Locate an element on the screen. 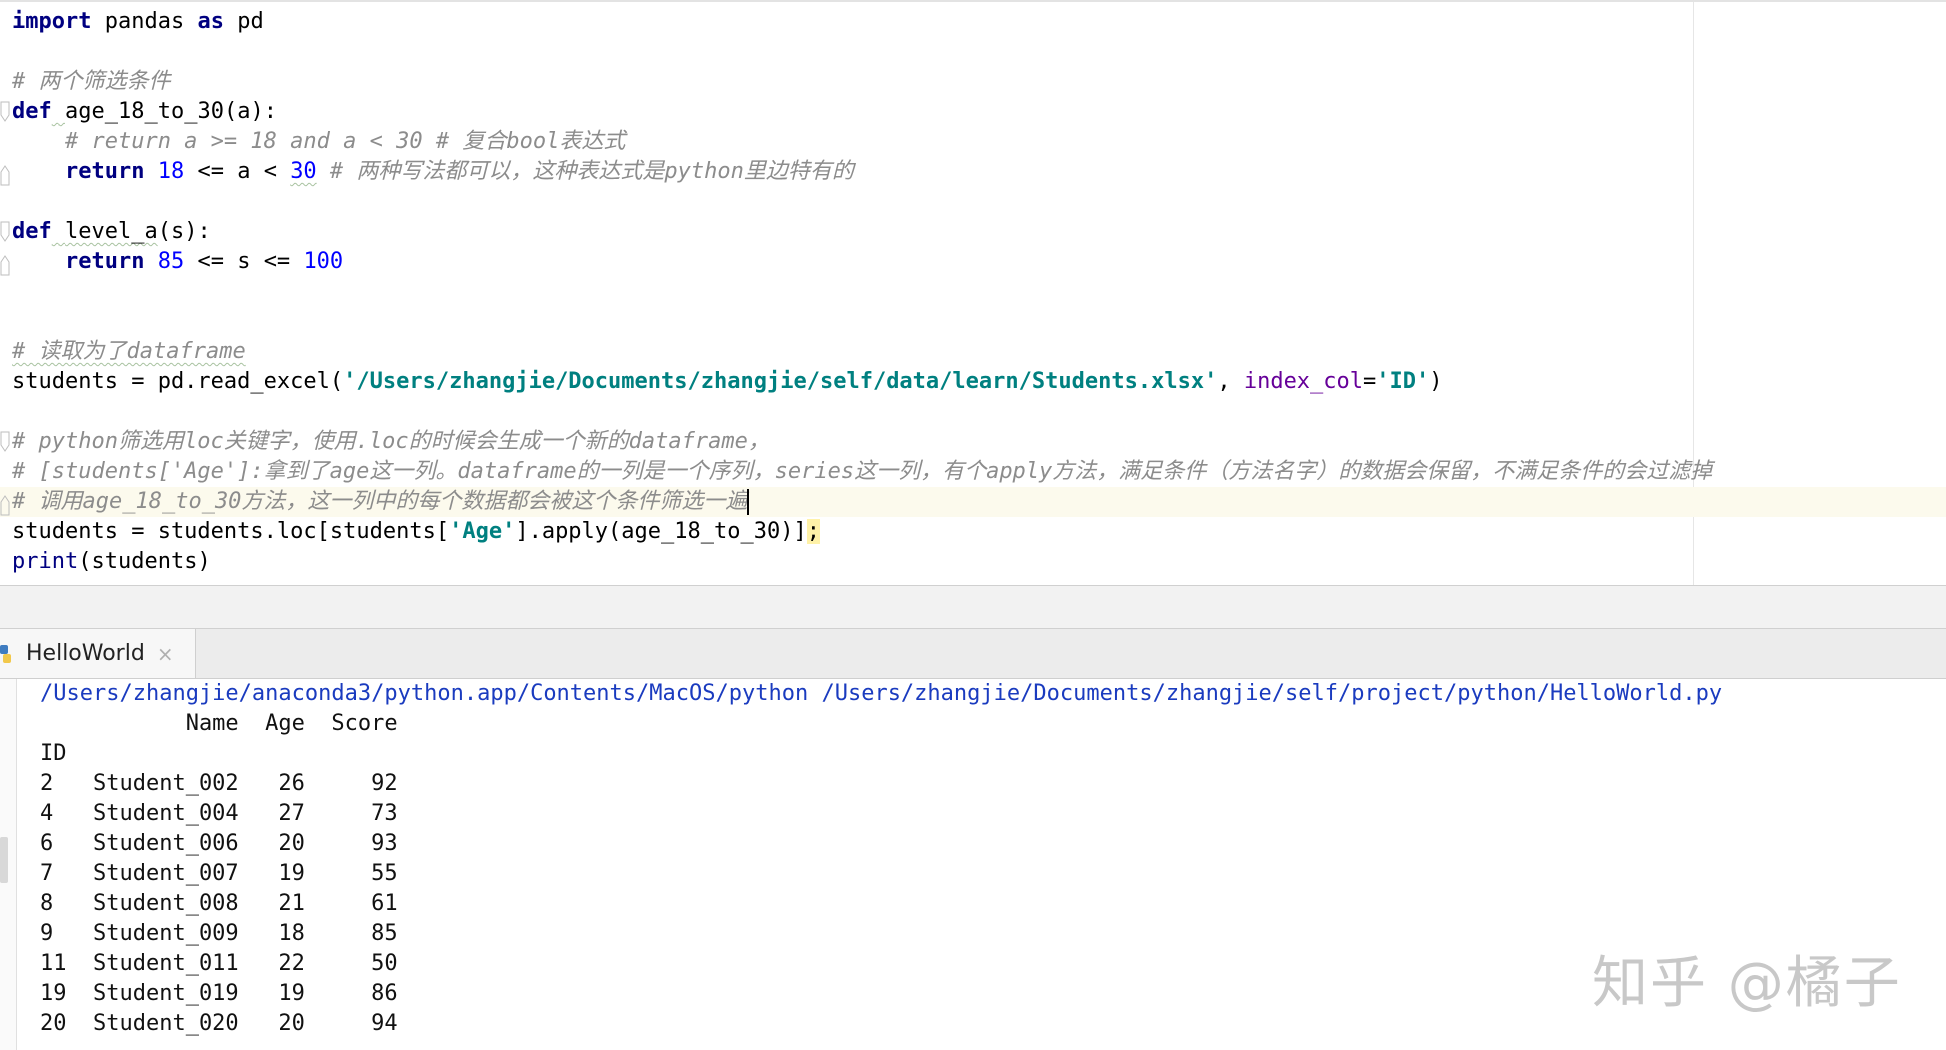 This screenshot has width=1946, height=1050. code-line-8: def level_a(s): is located at coordinates (111, 232).